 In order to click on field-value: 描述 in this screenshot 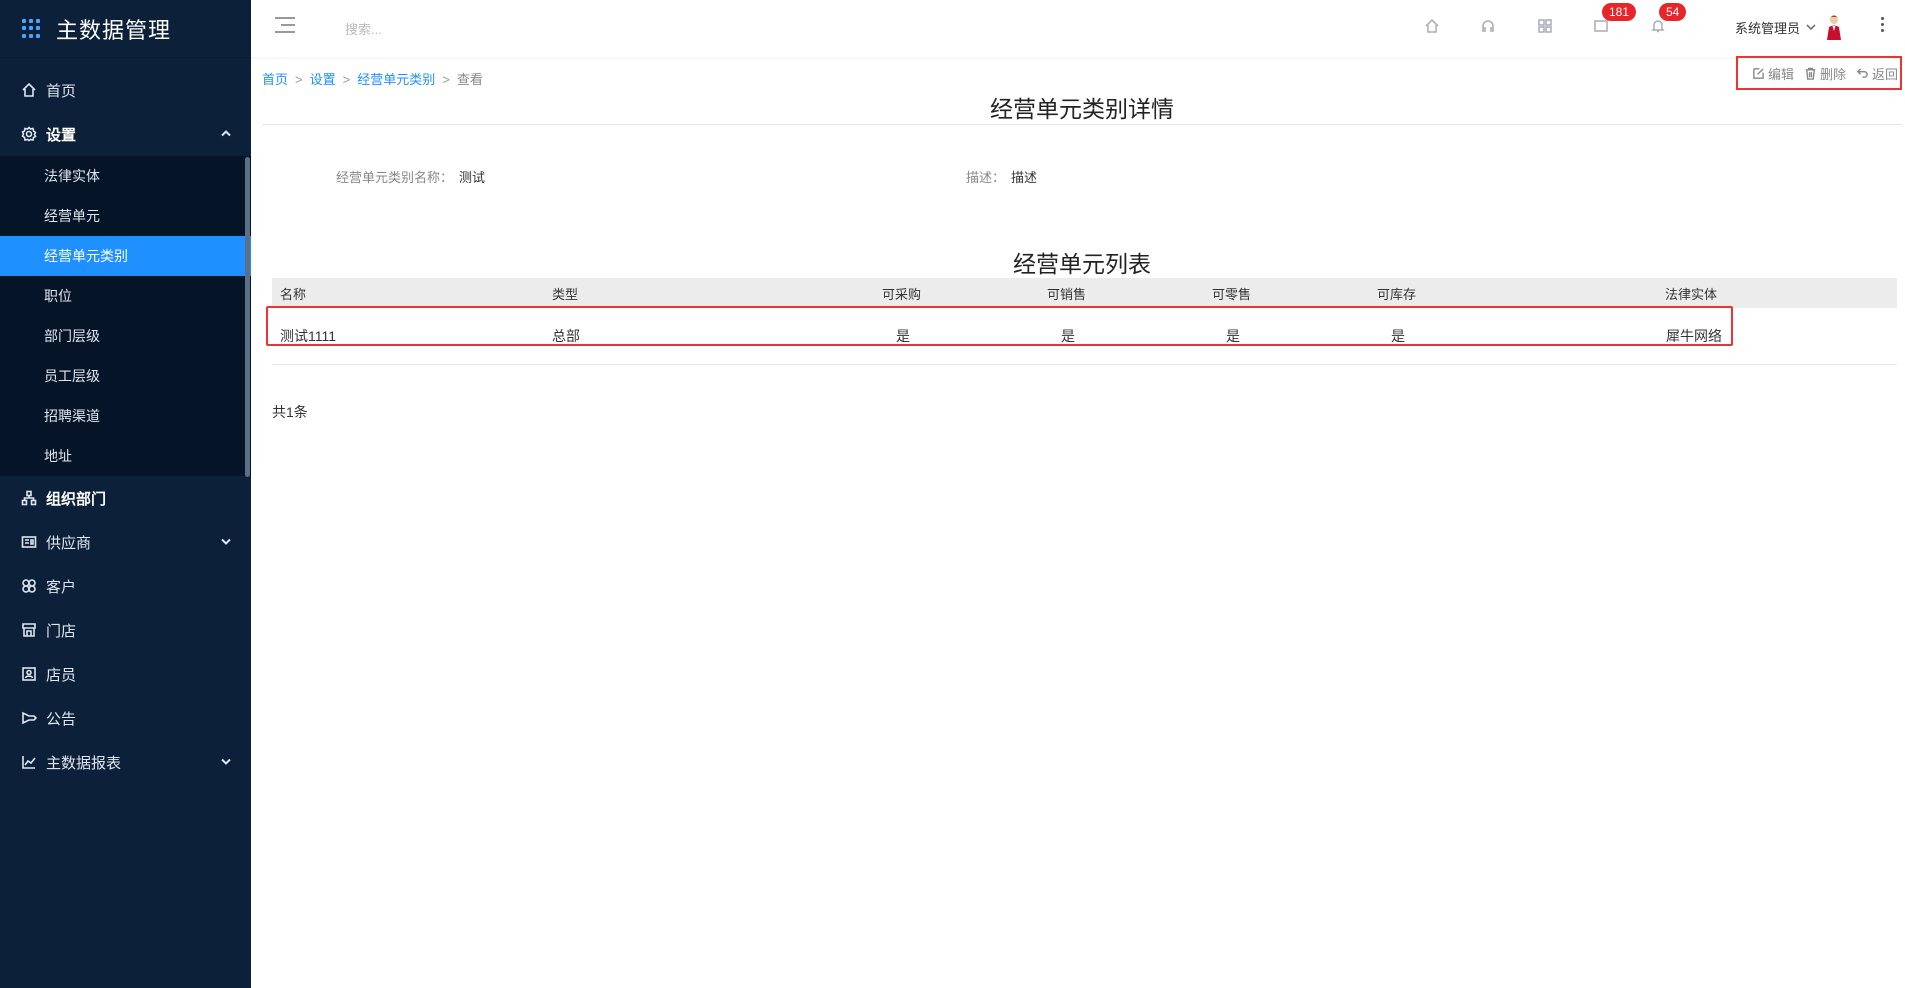, I will do `click(1024, 177)`.